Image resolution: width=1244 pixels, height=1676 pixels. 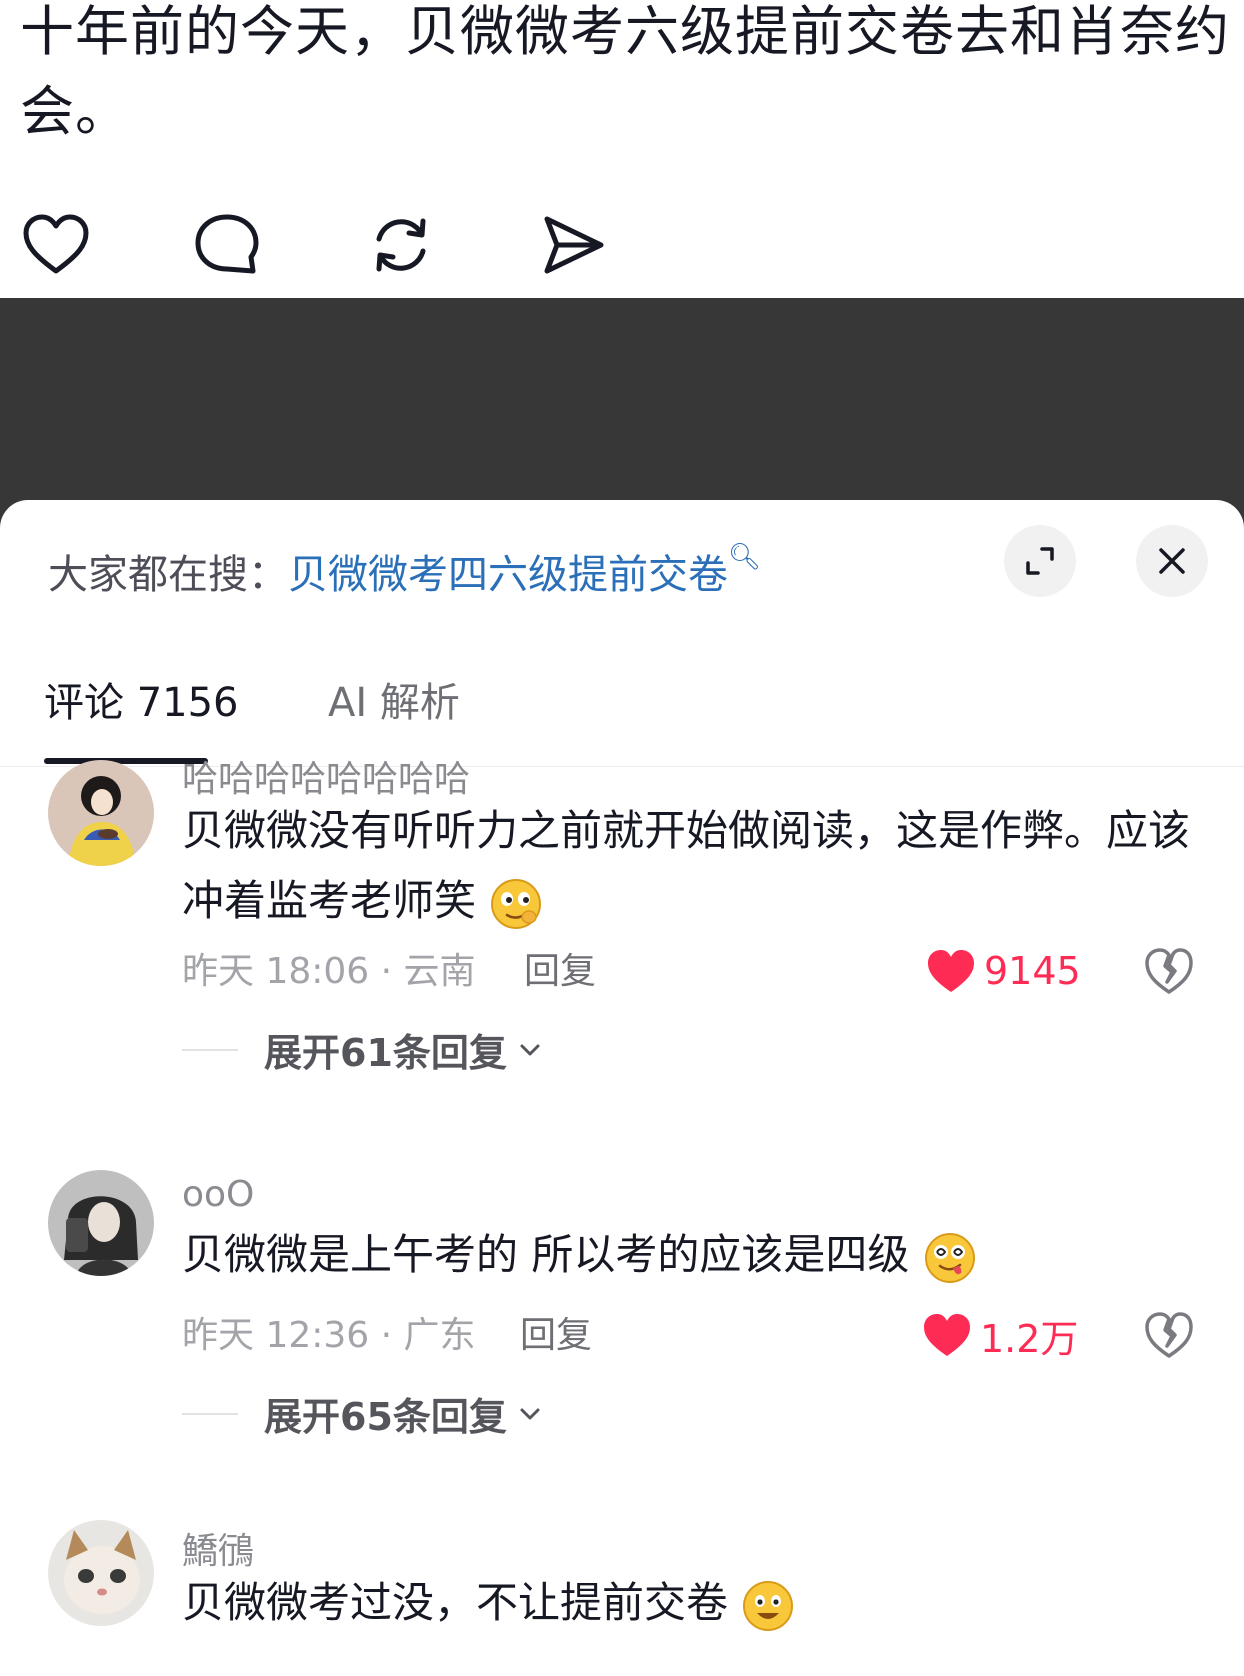 What do you see at coordinates (394, 699) in the screenshot?
I see `tab-ai-analysis: AI 解析` at bounding box center [394, 699].